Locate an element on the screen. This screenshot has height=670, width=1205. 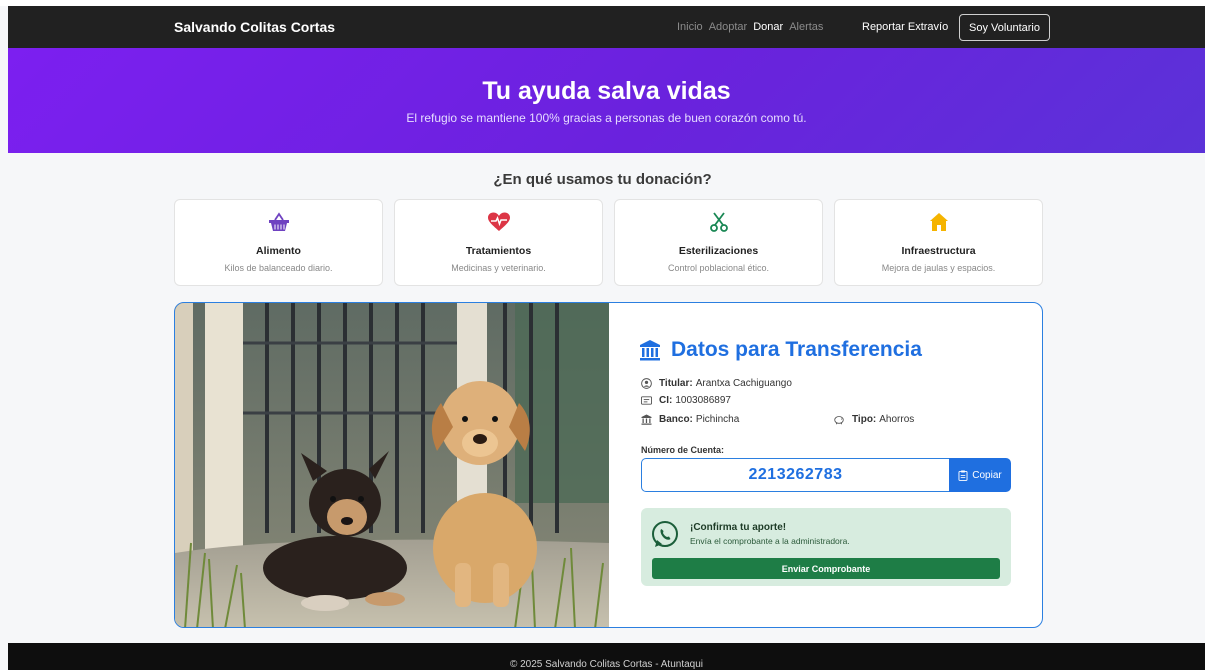
section-title: ¿En qué usamos tu donación? is located at coordinates (602, 179).